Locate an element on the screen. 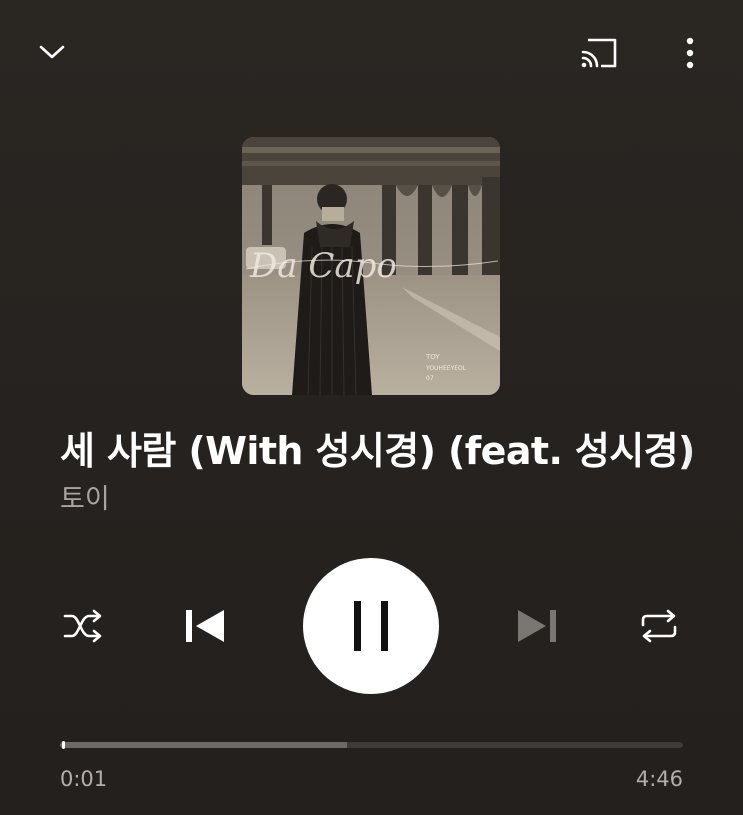 The image size is (743, 815). pause-button is located at coordinates (371, 626).